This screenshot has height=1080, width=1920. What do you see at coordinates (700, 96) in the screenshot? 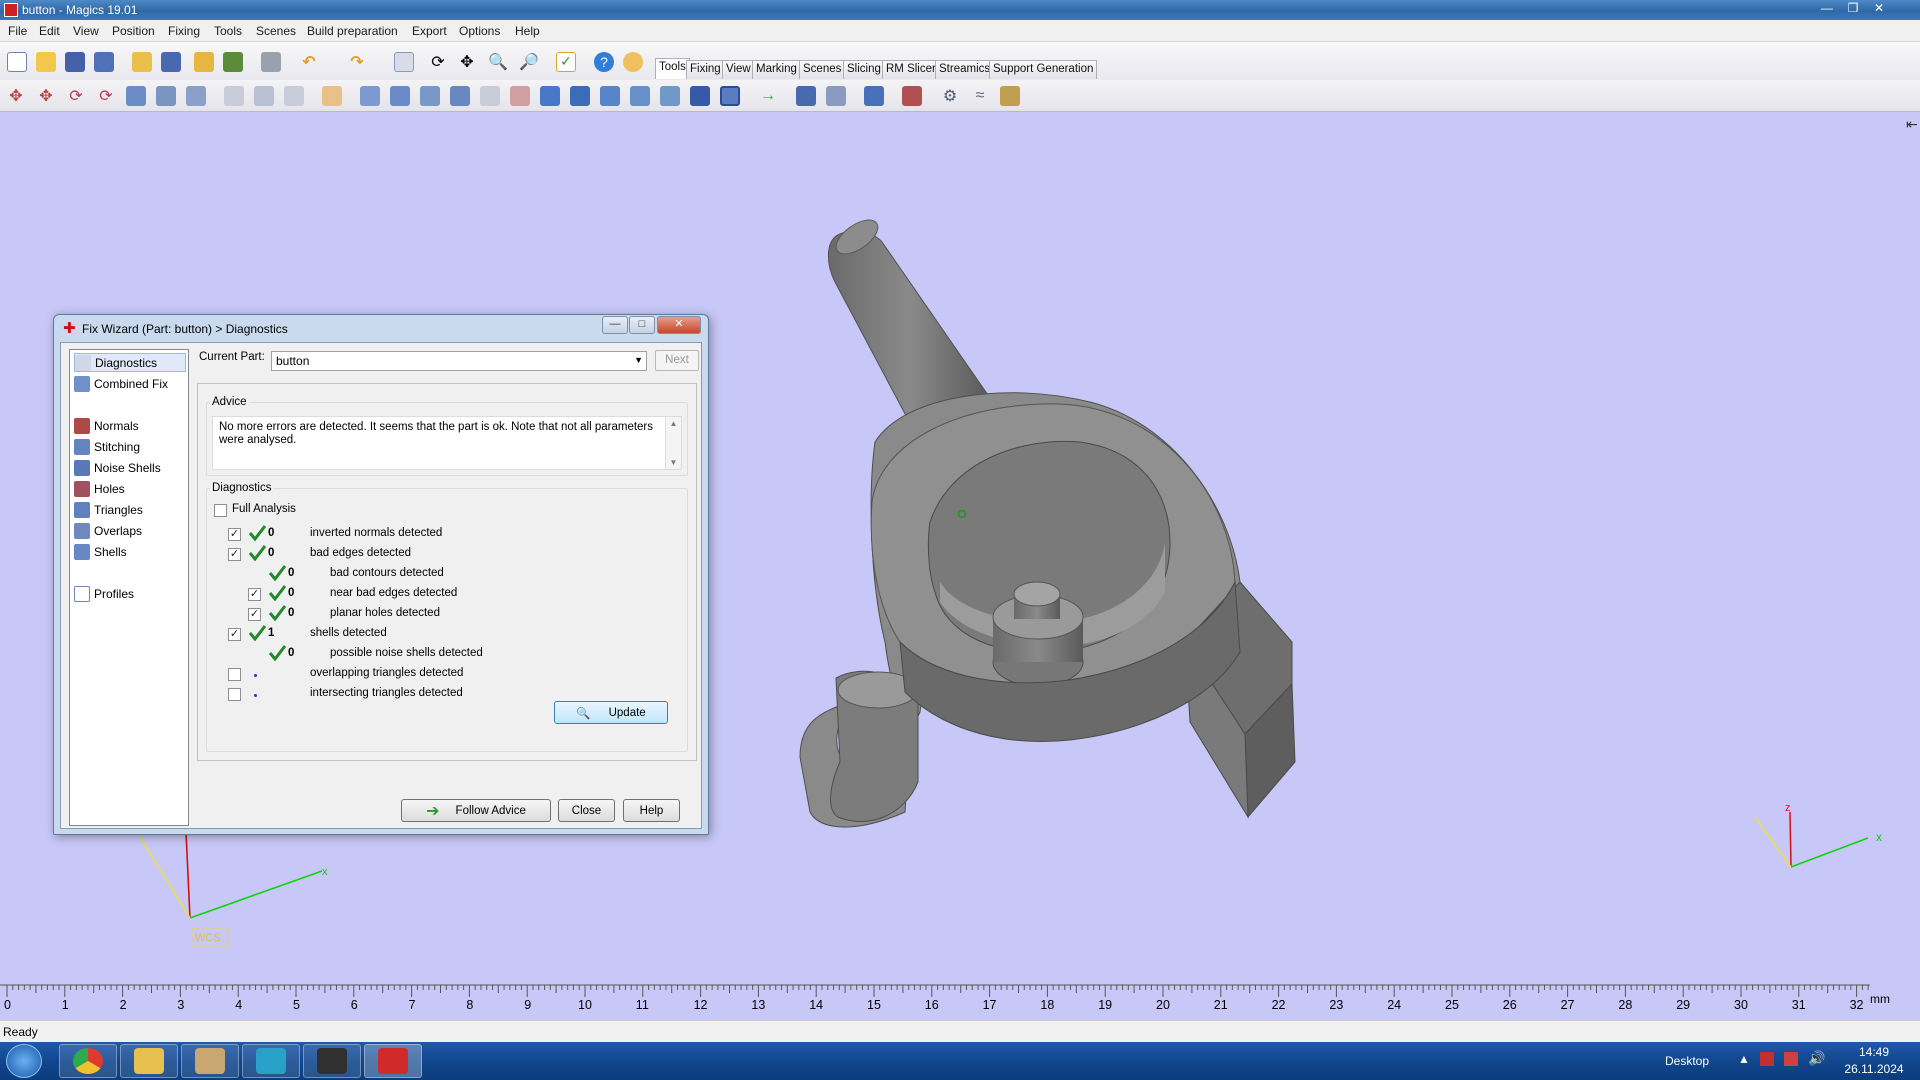
I see `box-icon` at bounding box center [700, 96].